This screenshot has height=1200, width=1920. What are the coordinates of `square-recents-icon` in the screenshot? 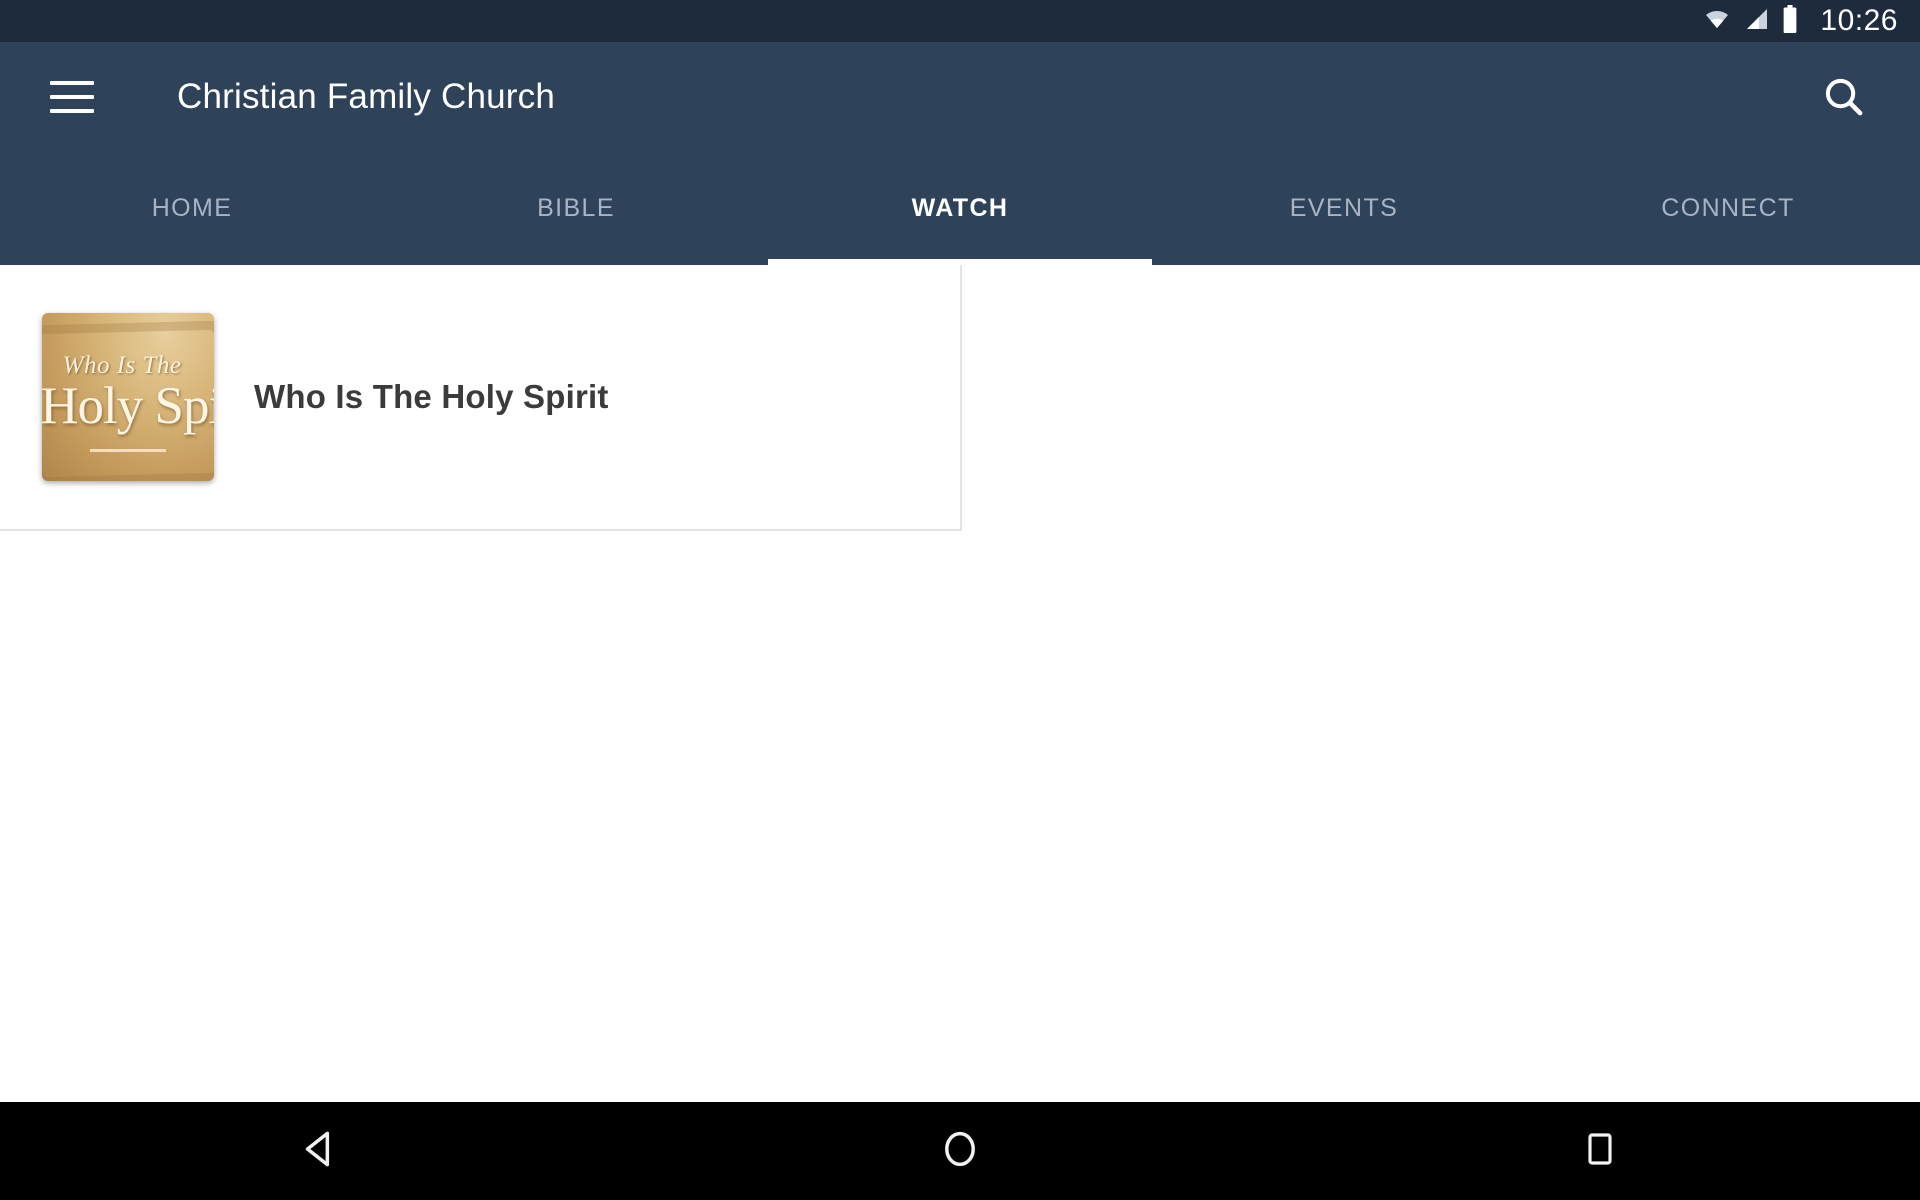 It's located at (1600, 1151).